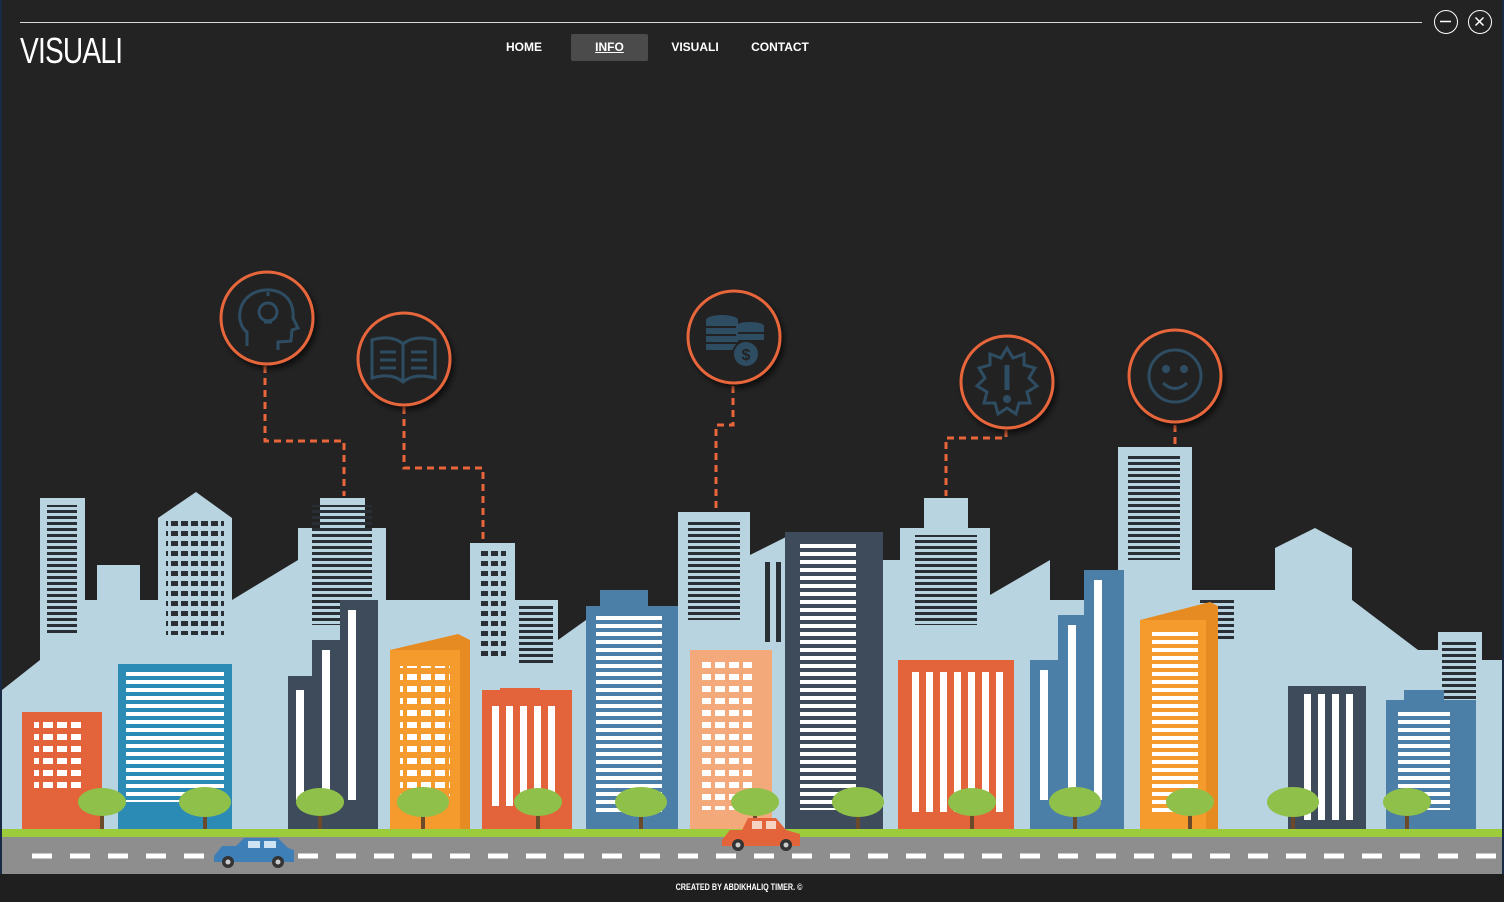 This screenshot has height=902, width=1504. I want to click on footer-credit: CREATED BY ABDIKHALIQ TIMER. ©, so click(739, 887).